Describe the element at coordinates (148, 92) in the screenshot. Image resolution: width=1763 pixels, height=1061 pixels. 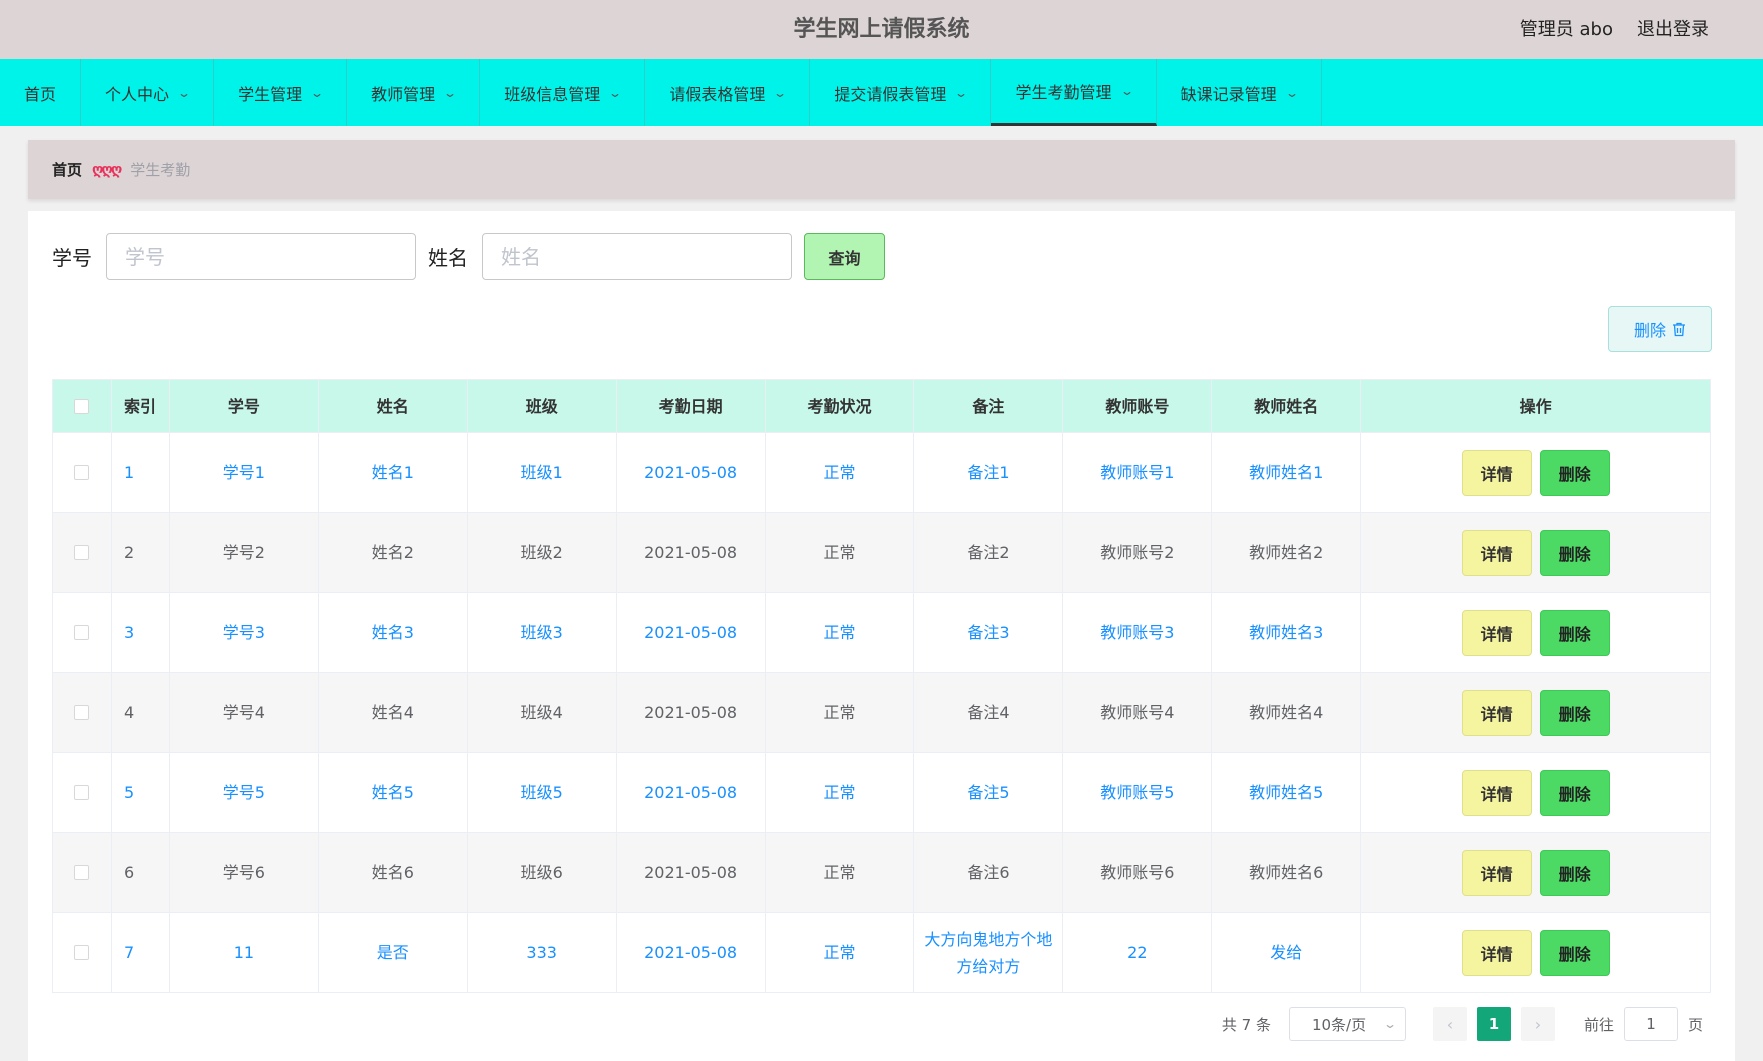
I see `nav-item-1: 个人中心 ⌄` at that location.